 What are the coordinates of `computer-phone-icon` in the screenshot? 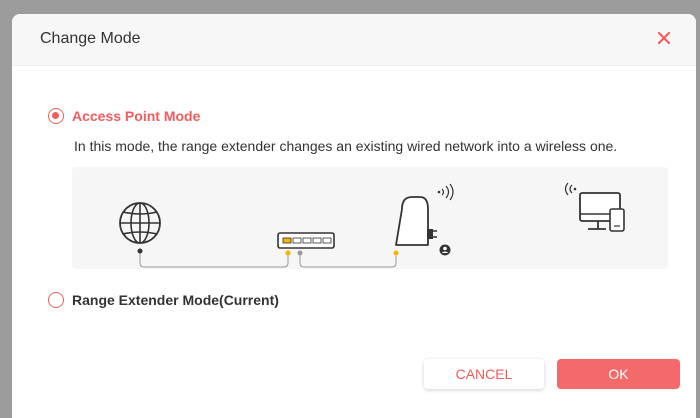 It's located at (594, 207).